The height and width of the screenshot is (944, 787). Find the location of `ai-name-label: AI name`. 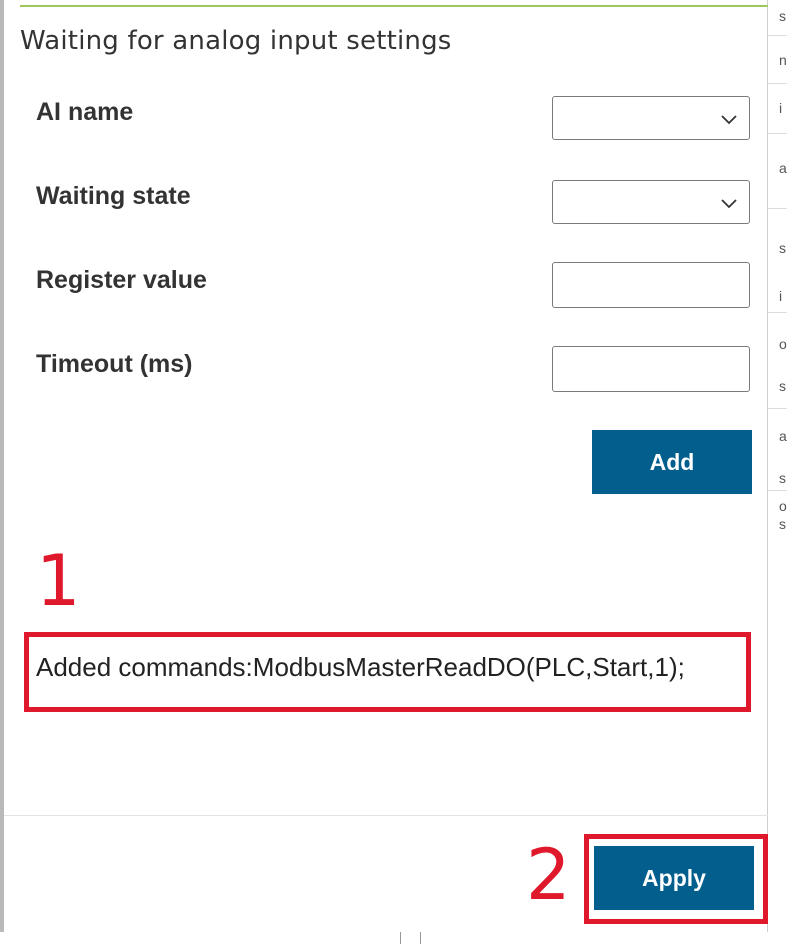

ai-name-label: AI name is located at coordinates (85, 112).